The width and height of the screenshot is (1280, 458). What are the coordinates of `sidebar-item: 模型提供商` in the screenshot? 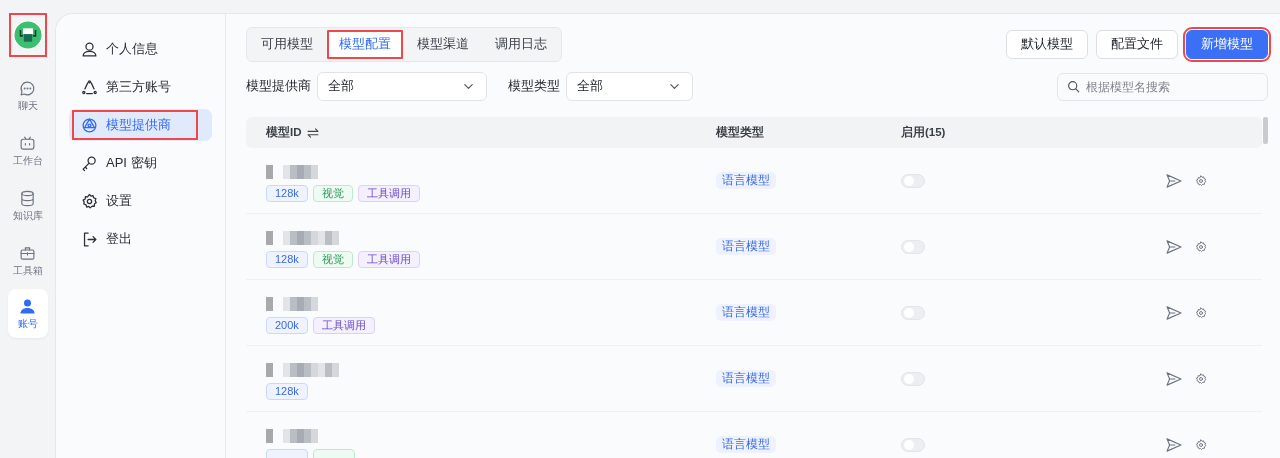 It's located at (140, 125).